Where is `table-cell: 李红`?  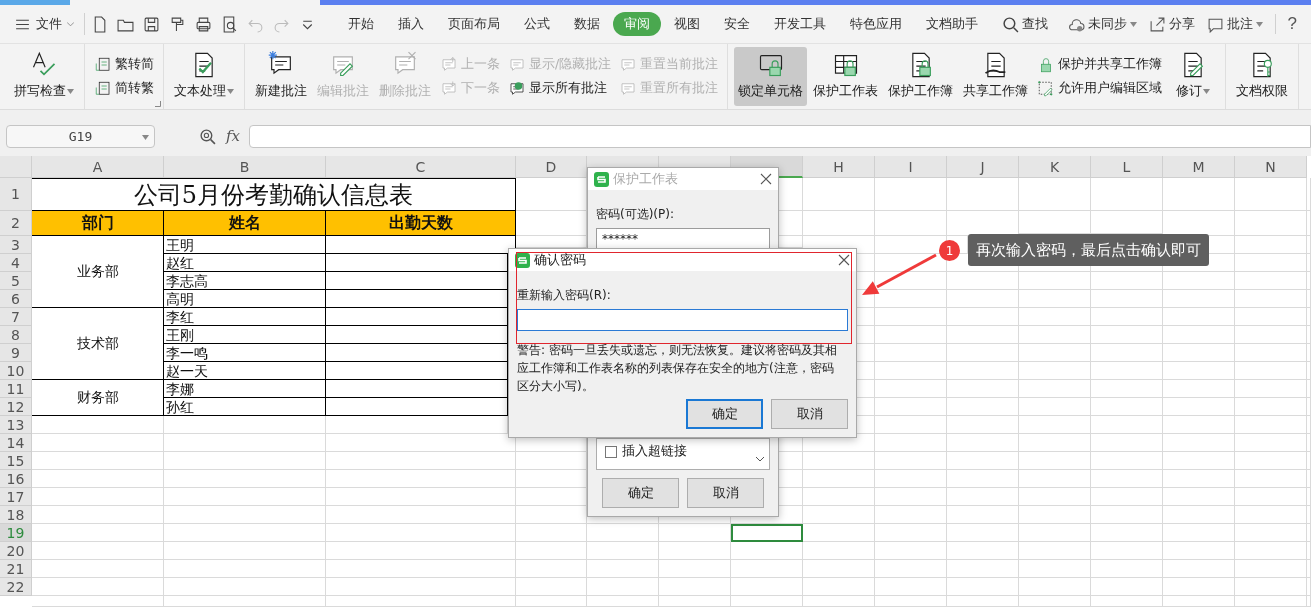 table-cell: 李红 is located at coordinates (245, 317).